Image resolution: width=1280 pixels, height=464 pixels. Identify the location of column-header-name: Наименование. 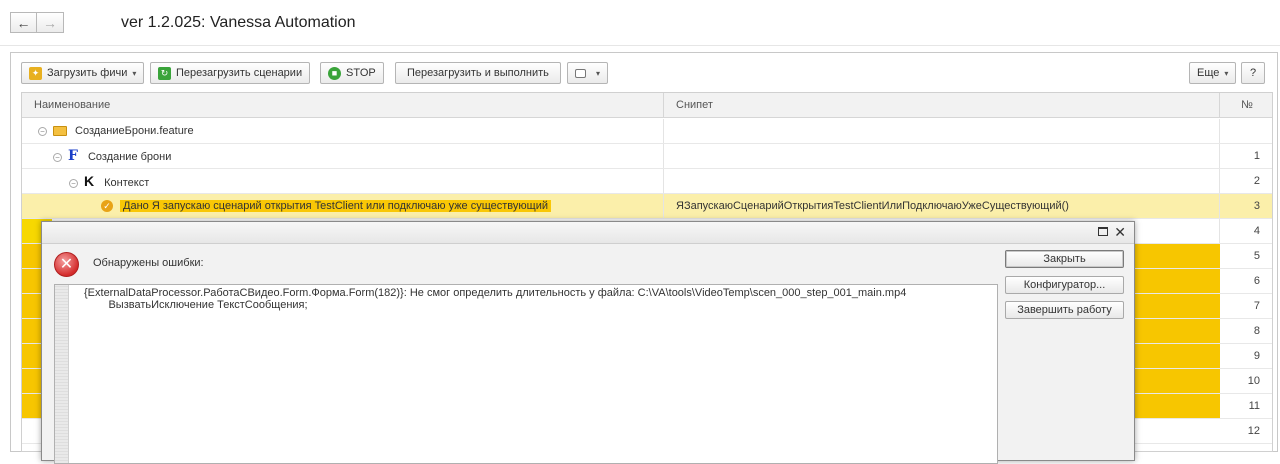
(66, 105).